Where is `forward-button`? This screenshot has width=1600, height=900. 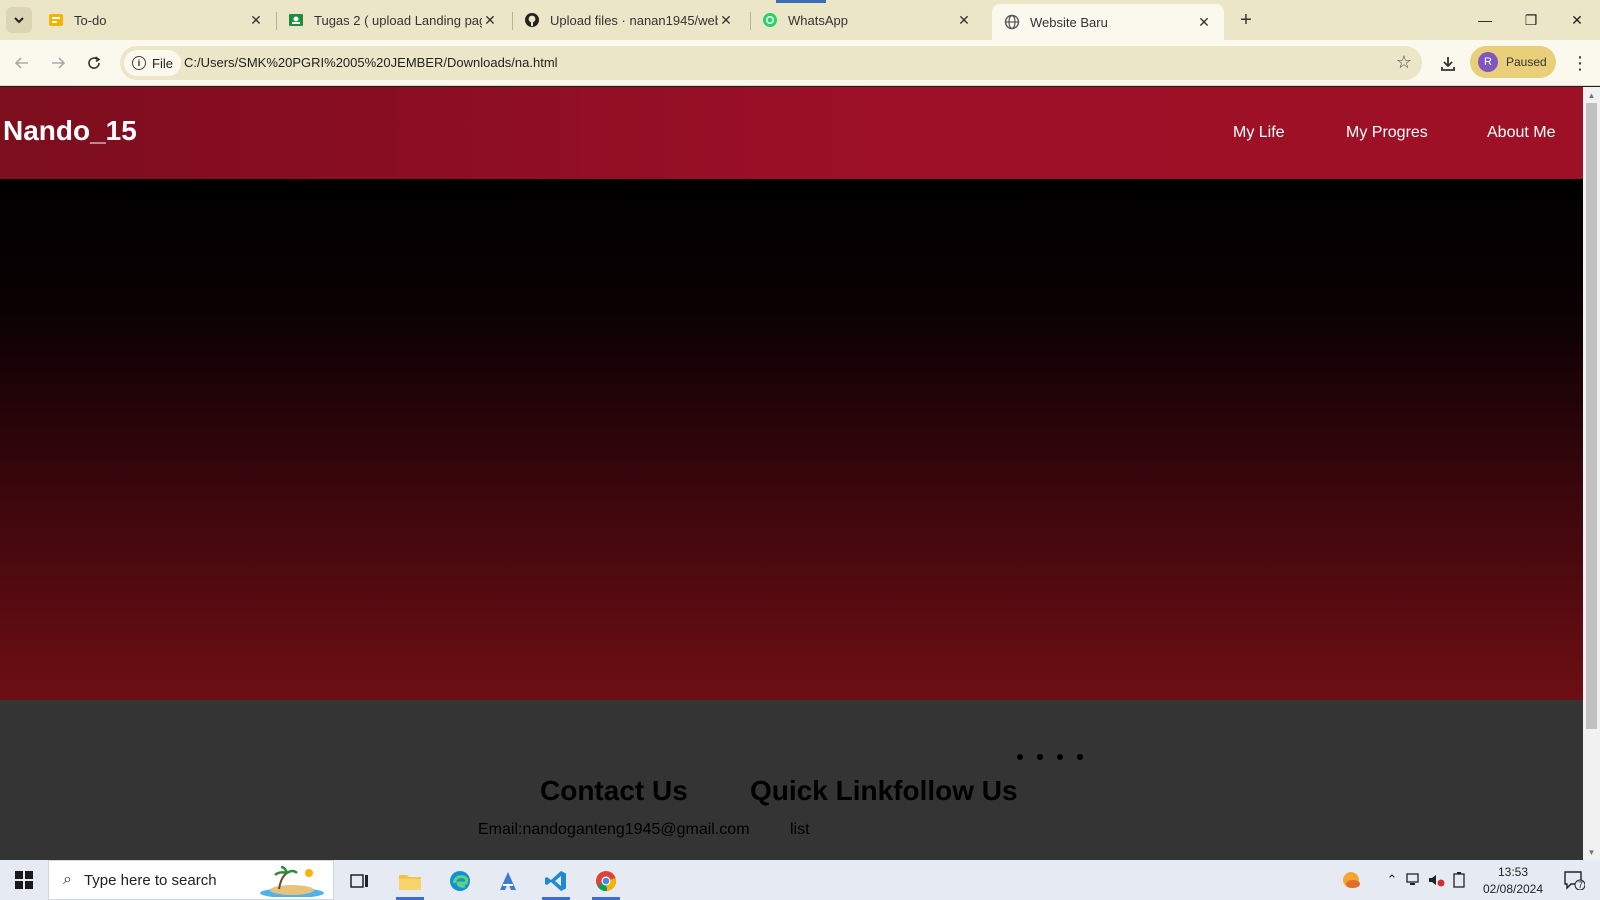 forward-button is located at coordinates (58, 63).